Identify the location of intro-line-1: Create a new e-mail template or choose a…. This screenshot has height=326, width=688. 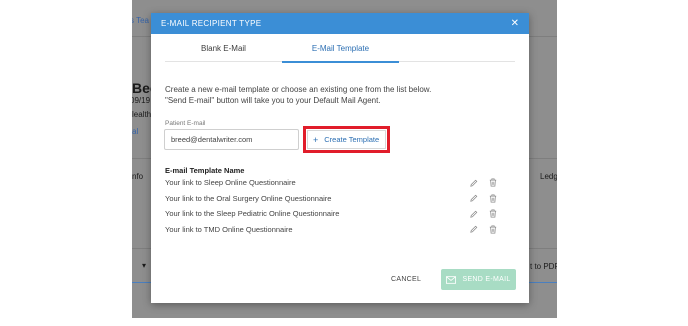
(298, 89).